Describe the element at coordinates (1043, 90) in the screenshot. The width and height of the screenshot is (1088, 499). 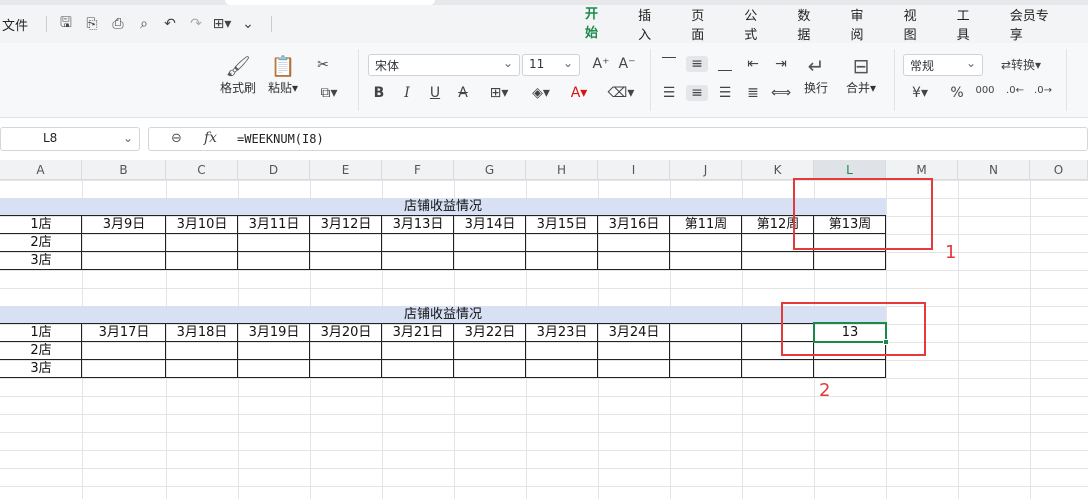
I see `decrease-decimal-icon: .0→` at that location.